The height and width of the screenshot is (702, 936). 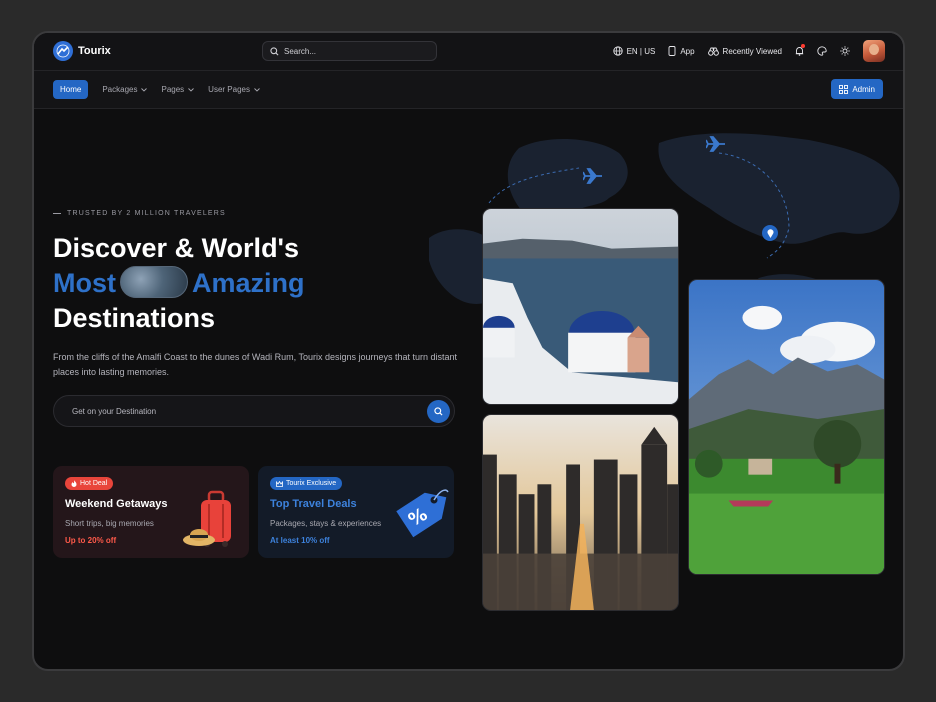 What do you see at coordinates (254, 411) in the screenshot?
I see `destination-search: Get on your Destination` at bounding box center [254, 411].